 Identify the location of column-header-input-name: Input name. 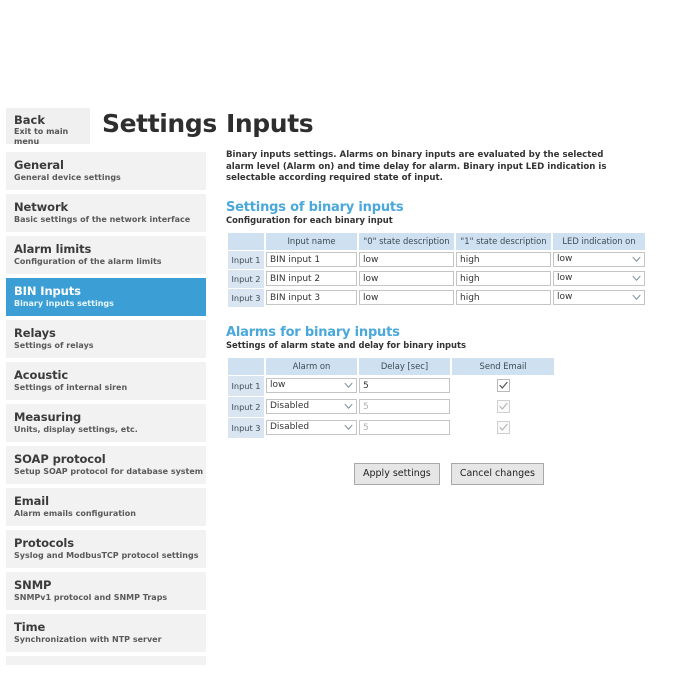
(311, 241).